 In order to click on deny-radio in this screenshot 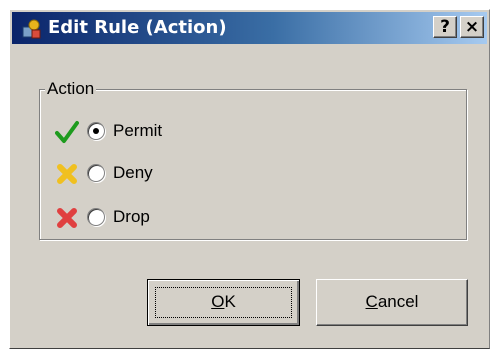, I will do `click(96, 173)`.